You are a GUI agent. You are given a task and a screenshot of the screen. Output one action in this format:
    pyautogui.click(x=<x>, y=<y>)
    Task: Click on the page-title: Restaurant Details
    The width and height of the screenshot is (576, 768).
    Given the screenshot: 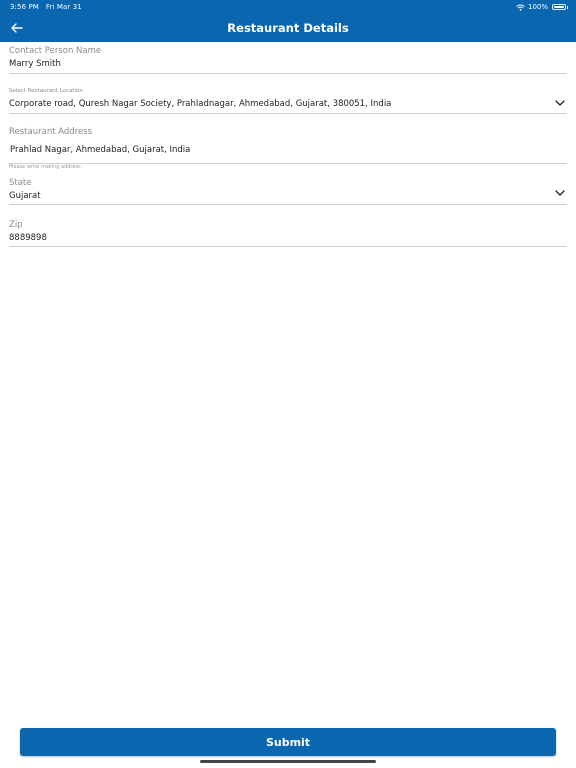 What is the action you would take?
    pyautogui.click(x=288, y=28)
    